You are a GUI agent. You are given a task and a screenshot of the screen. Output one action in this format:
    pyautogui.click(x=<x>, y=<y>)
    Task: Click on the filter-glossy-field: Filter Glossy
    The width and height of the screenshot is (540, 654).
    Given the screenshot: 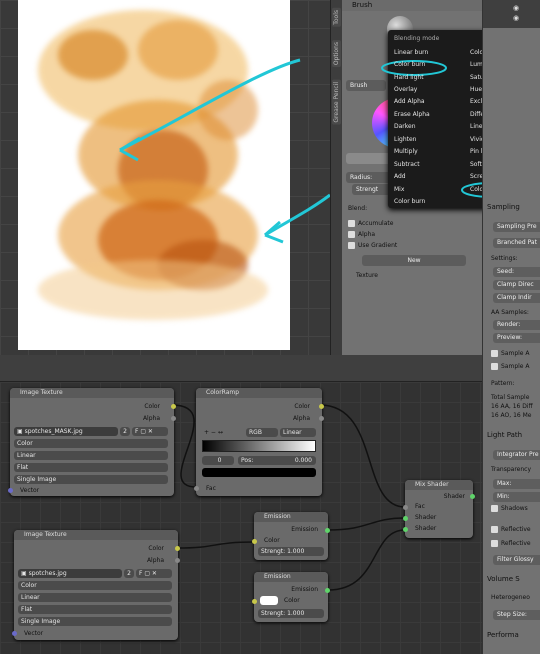 What is the action you would take?
    pyautogui.click(x=516, y=560)
    